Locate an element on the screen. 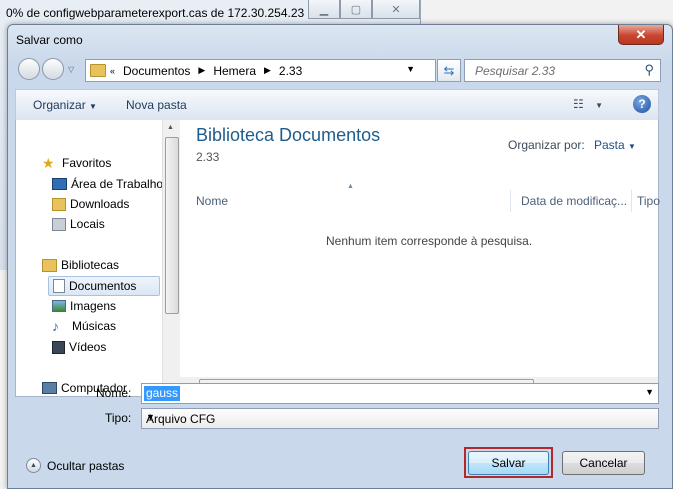  breadcrumb-documentos: Documentos is located at coordinates (156, 71).